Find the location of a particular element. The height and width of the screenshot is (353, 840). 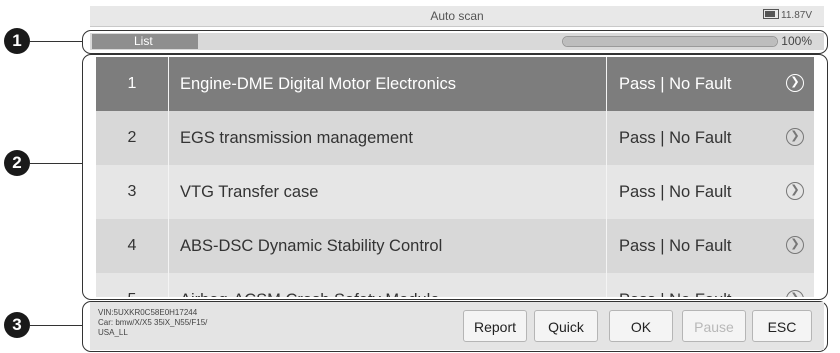

title-bar: Auto scan 11.87V is located at coordinates (457, 16).